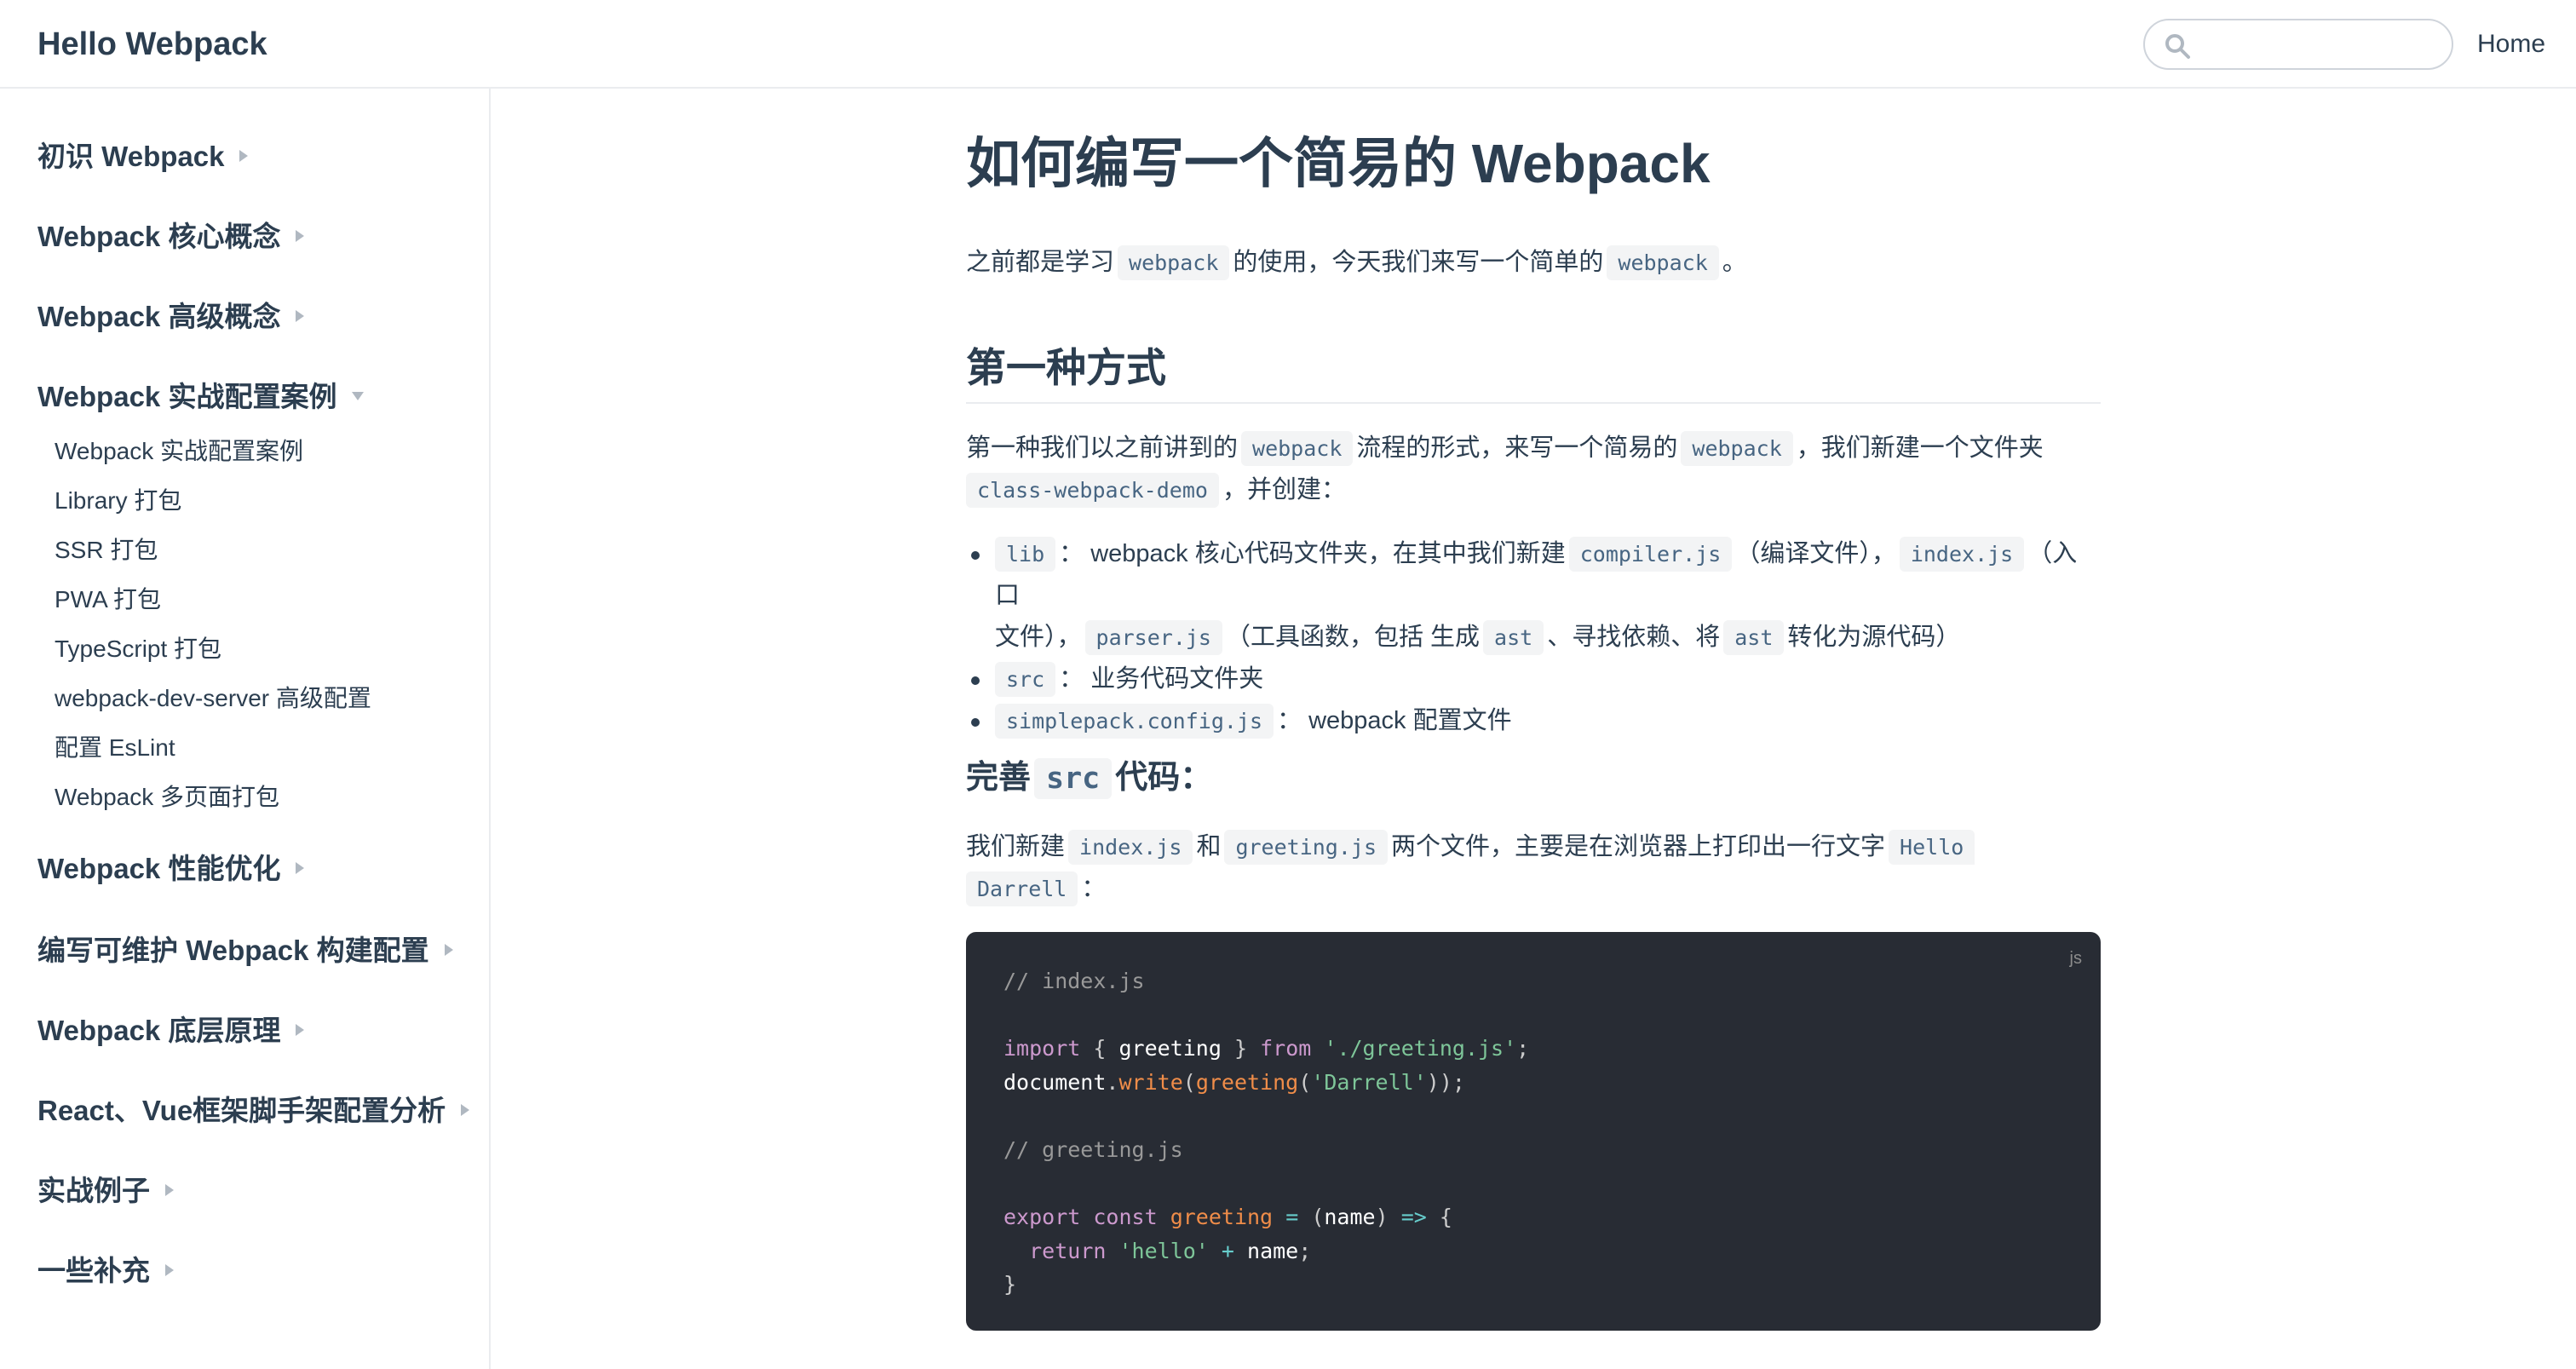  I want to click on sidebar-group-framework-cli: React、Vue框架脚手架配置分析, so click(254, 1111).